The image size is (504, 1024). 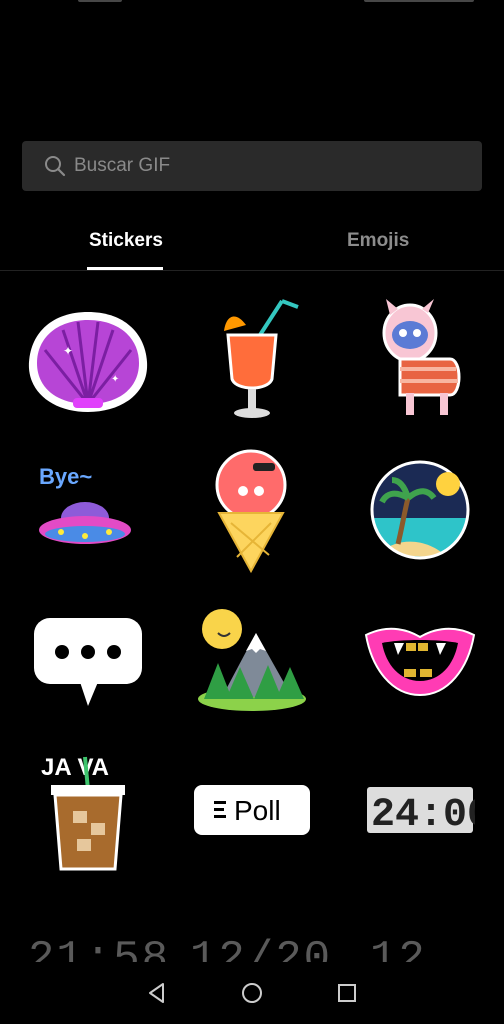 I want to click on beach-icon, so click(x=420, y=510).